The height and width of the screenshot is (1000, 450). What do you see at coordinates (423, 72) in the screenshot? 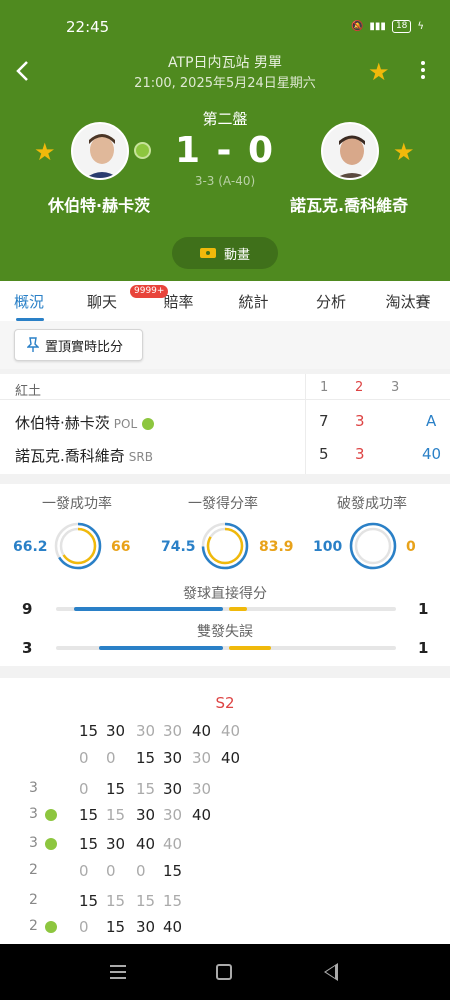
I see `more-menu-icon` at bounding box center [423, 72].